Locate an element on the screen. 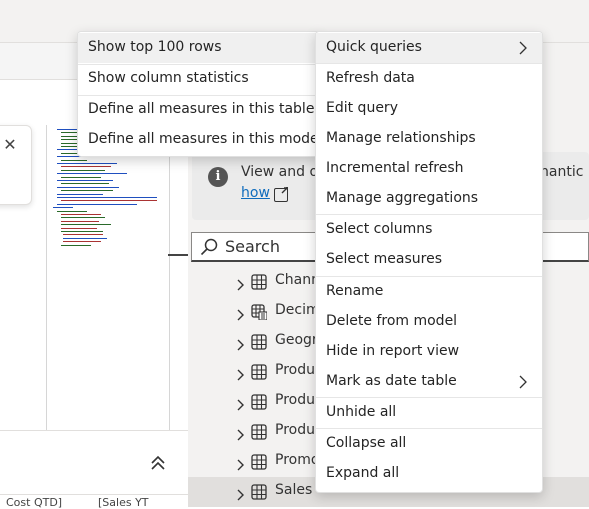 The height and width of the screenshot is (509, 589). learn-how-link: how is located at coordinates (255, 193).